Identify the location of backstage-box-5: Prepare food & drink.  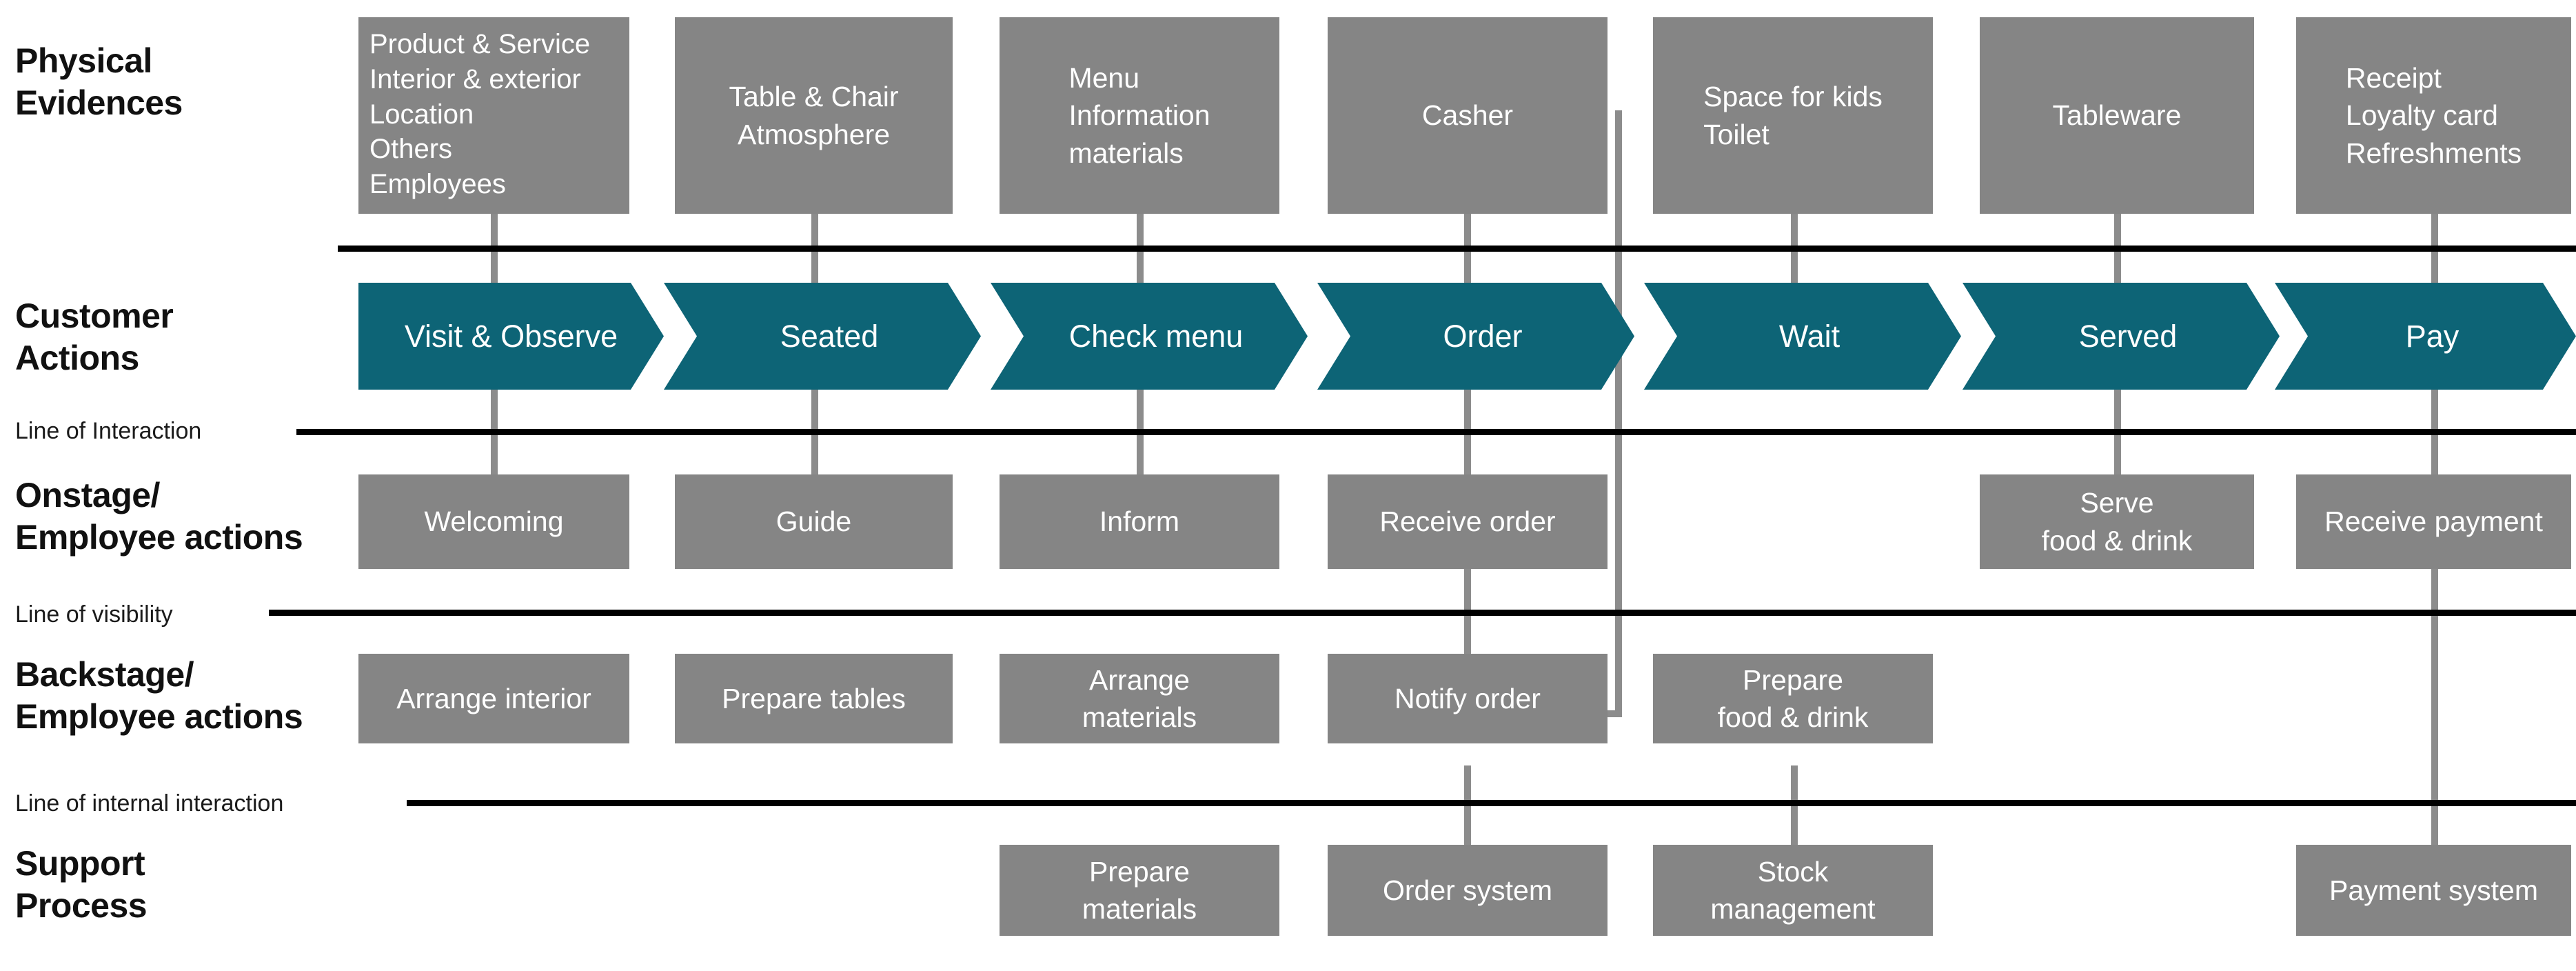
(1793, 698).